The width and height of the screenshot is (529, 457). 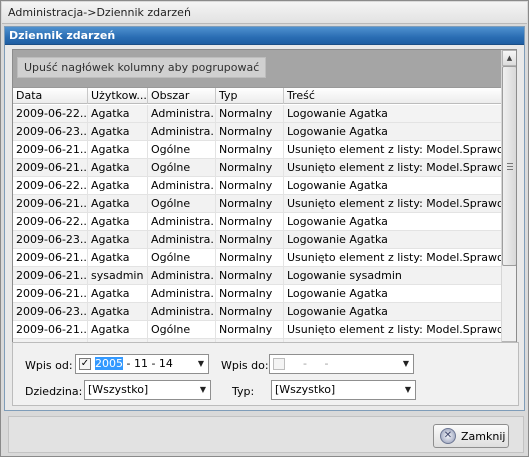 What do you see at coordinates (264, 36) in the screenshot?
I see `panel-title: Dziennik zdarzeń` at bounding box center [264, 36].